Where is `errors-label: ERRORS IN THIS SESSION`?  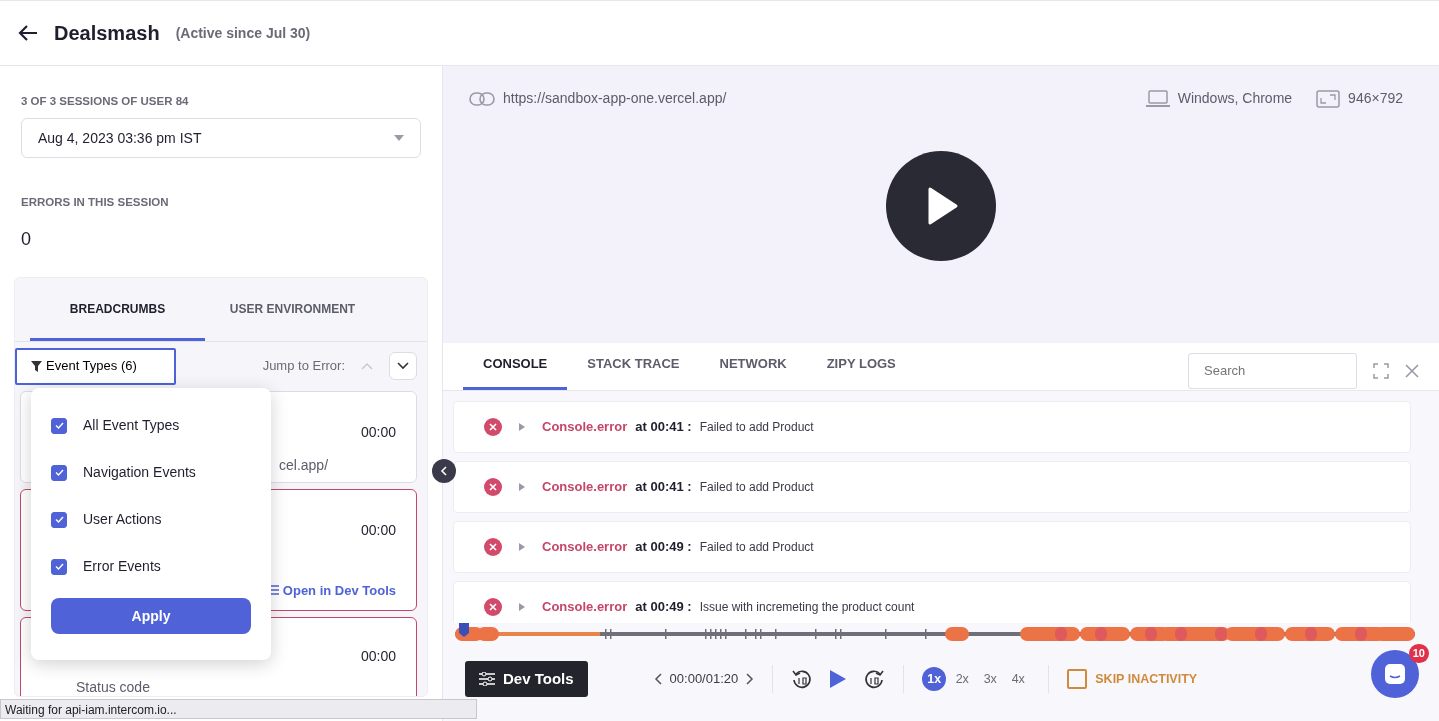 errors-label: ERRORS IN THIS SESSION is located at coordinates (95, 203).